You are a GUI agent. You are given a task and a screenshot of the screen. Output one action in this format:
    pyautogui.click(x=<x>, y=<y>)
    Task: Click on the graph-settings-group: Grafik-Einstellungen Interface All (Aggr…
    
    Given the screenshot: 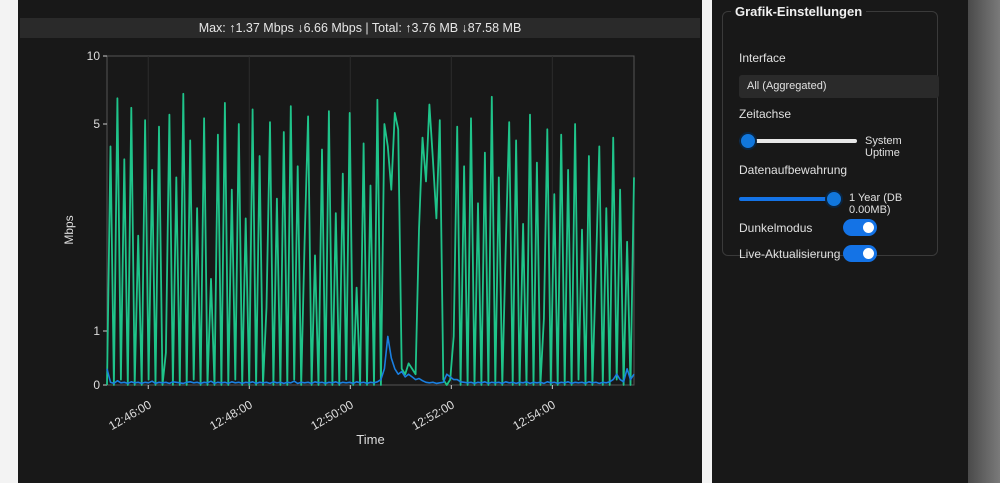 What is the action you would take?
    pyautogui.click(x=830, y=133)
    